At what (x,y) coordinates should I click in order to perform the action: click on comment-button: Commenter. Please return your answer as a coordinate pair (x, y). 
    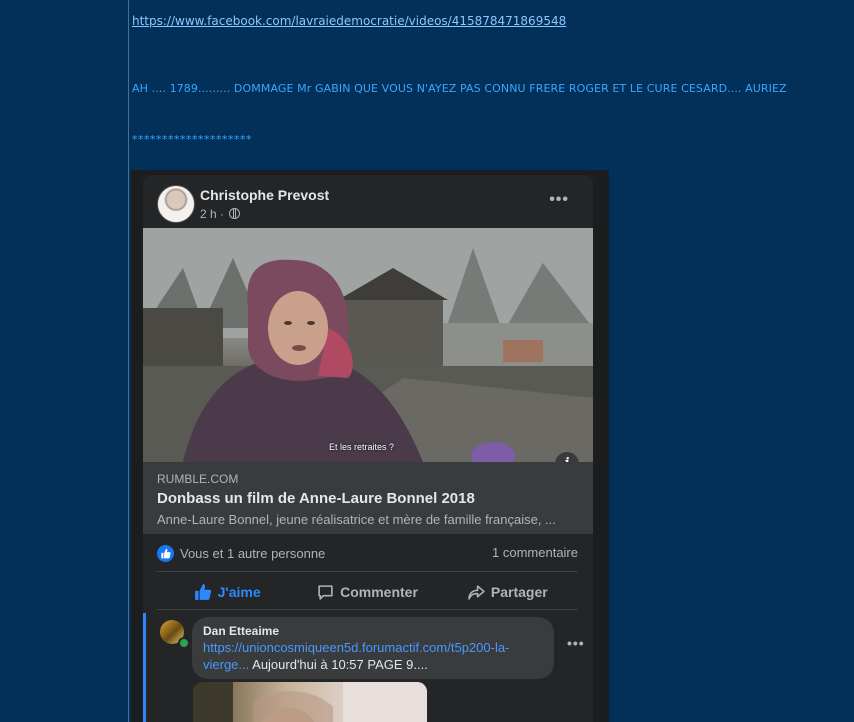
    Looking at the image, I should click on (367, 592).